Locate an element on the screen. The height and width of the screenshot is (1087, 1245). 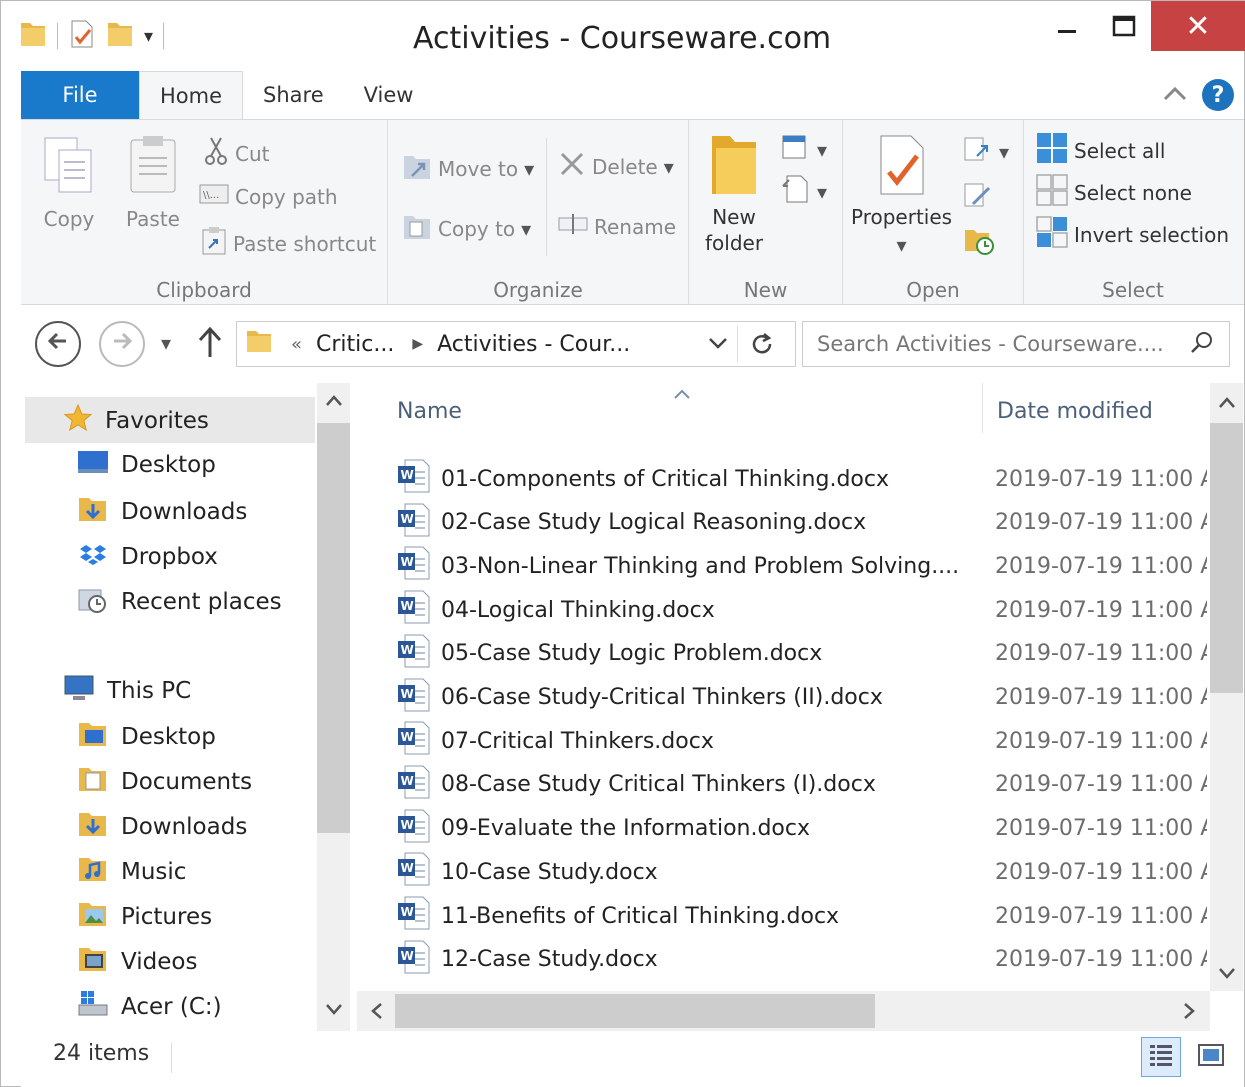
tab-file: File is located at coordinates (80, 95).